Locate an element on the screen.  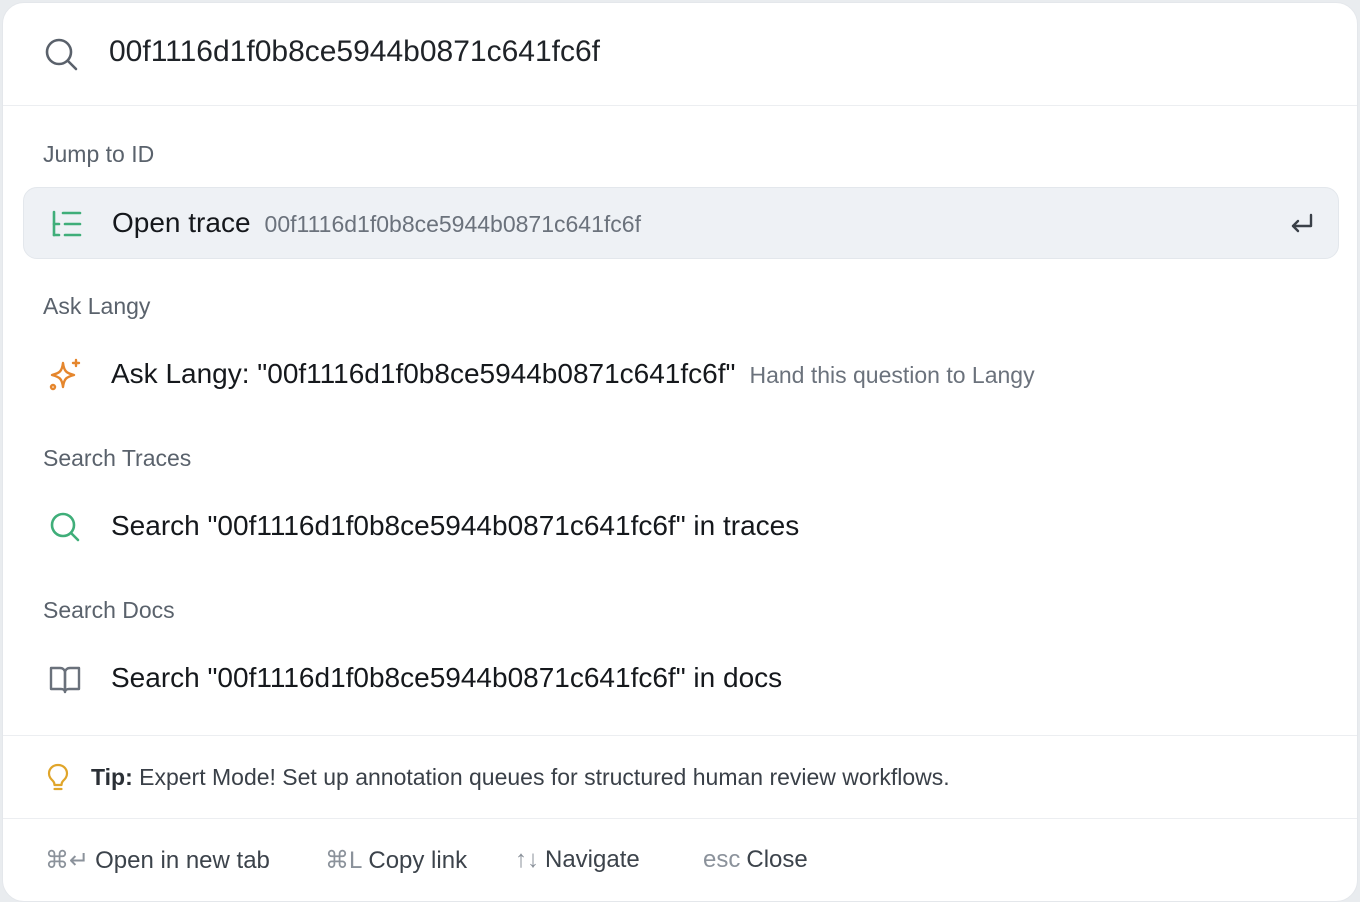
hint-keys: ⌘↵ is located at coordinates (67, 860).